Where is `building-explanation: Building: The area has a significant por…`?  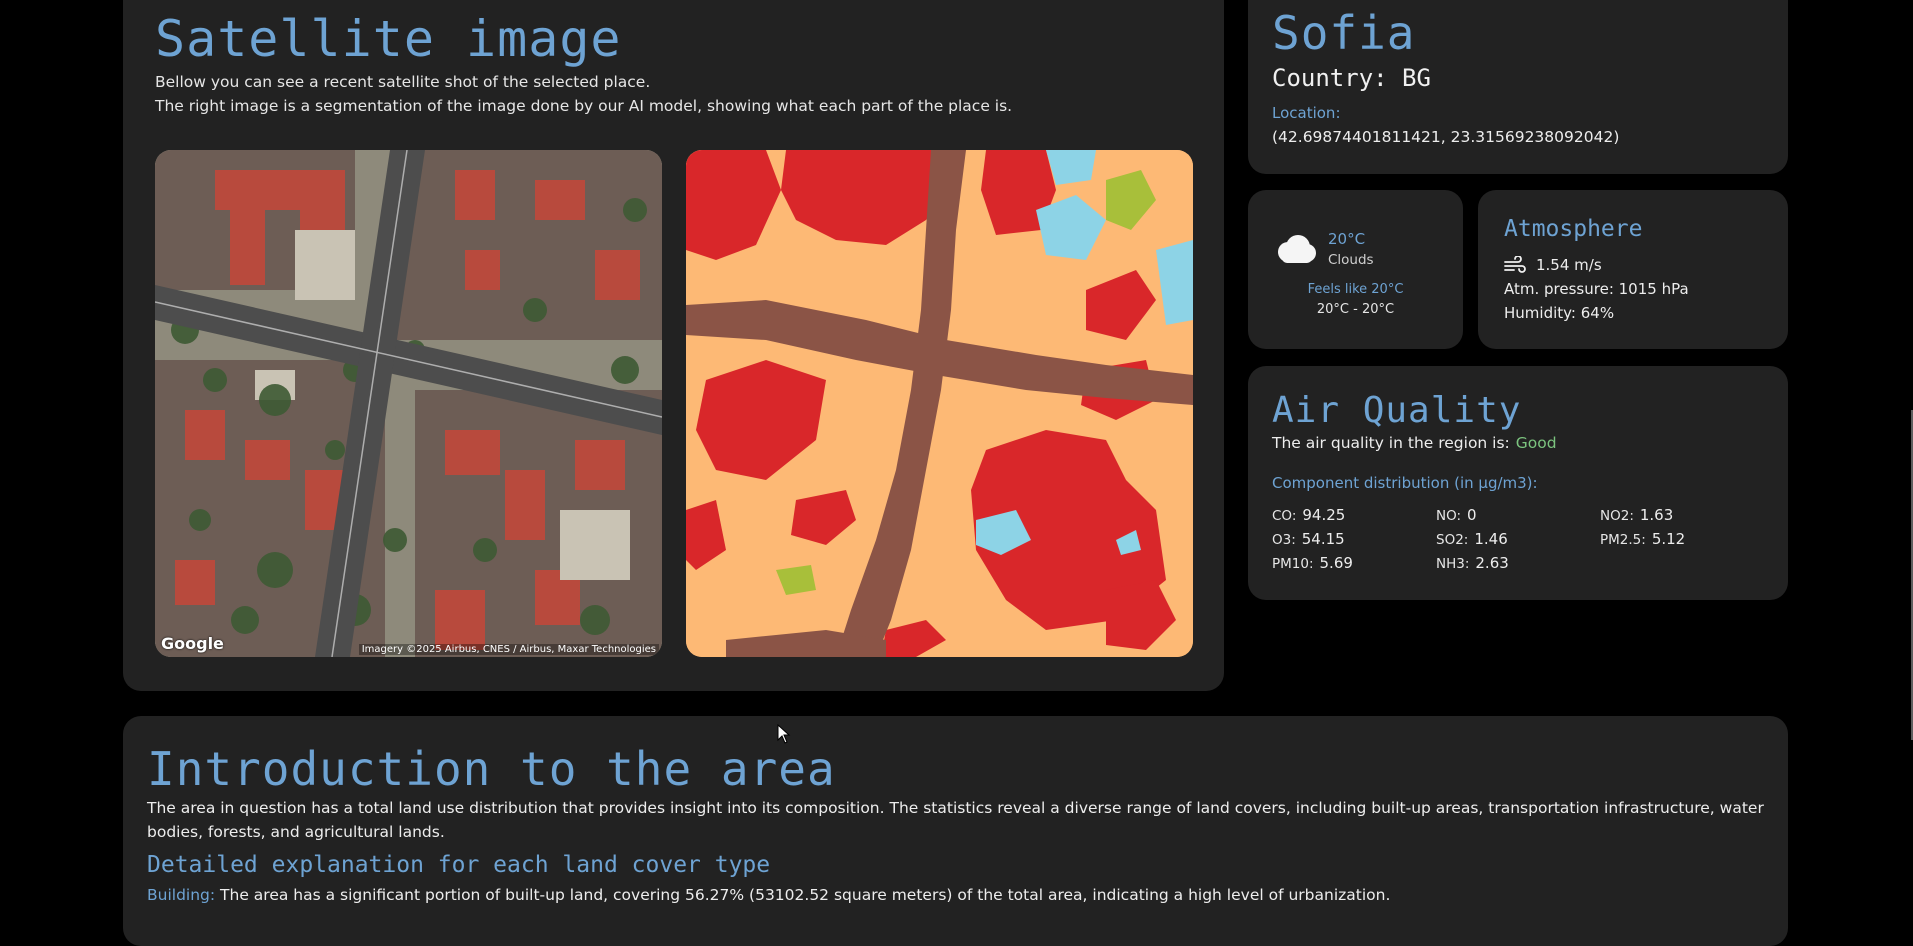
building-explanation: Building: The area has a significant por… is located at coordinates (768, 895).